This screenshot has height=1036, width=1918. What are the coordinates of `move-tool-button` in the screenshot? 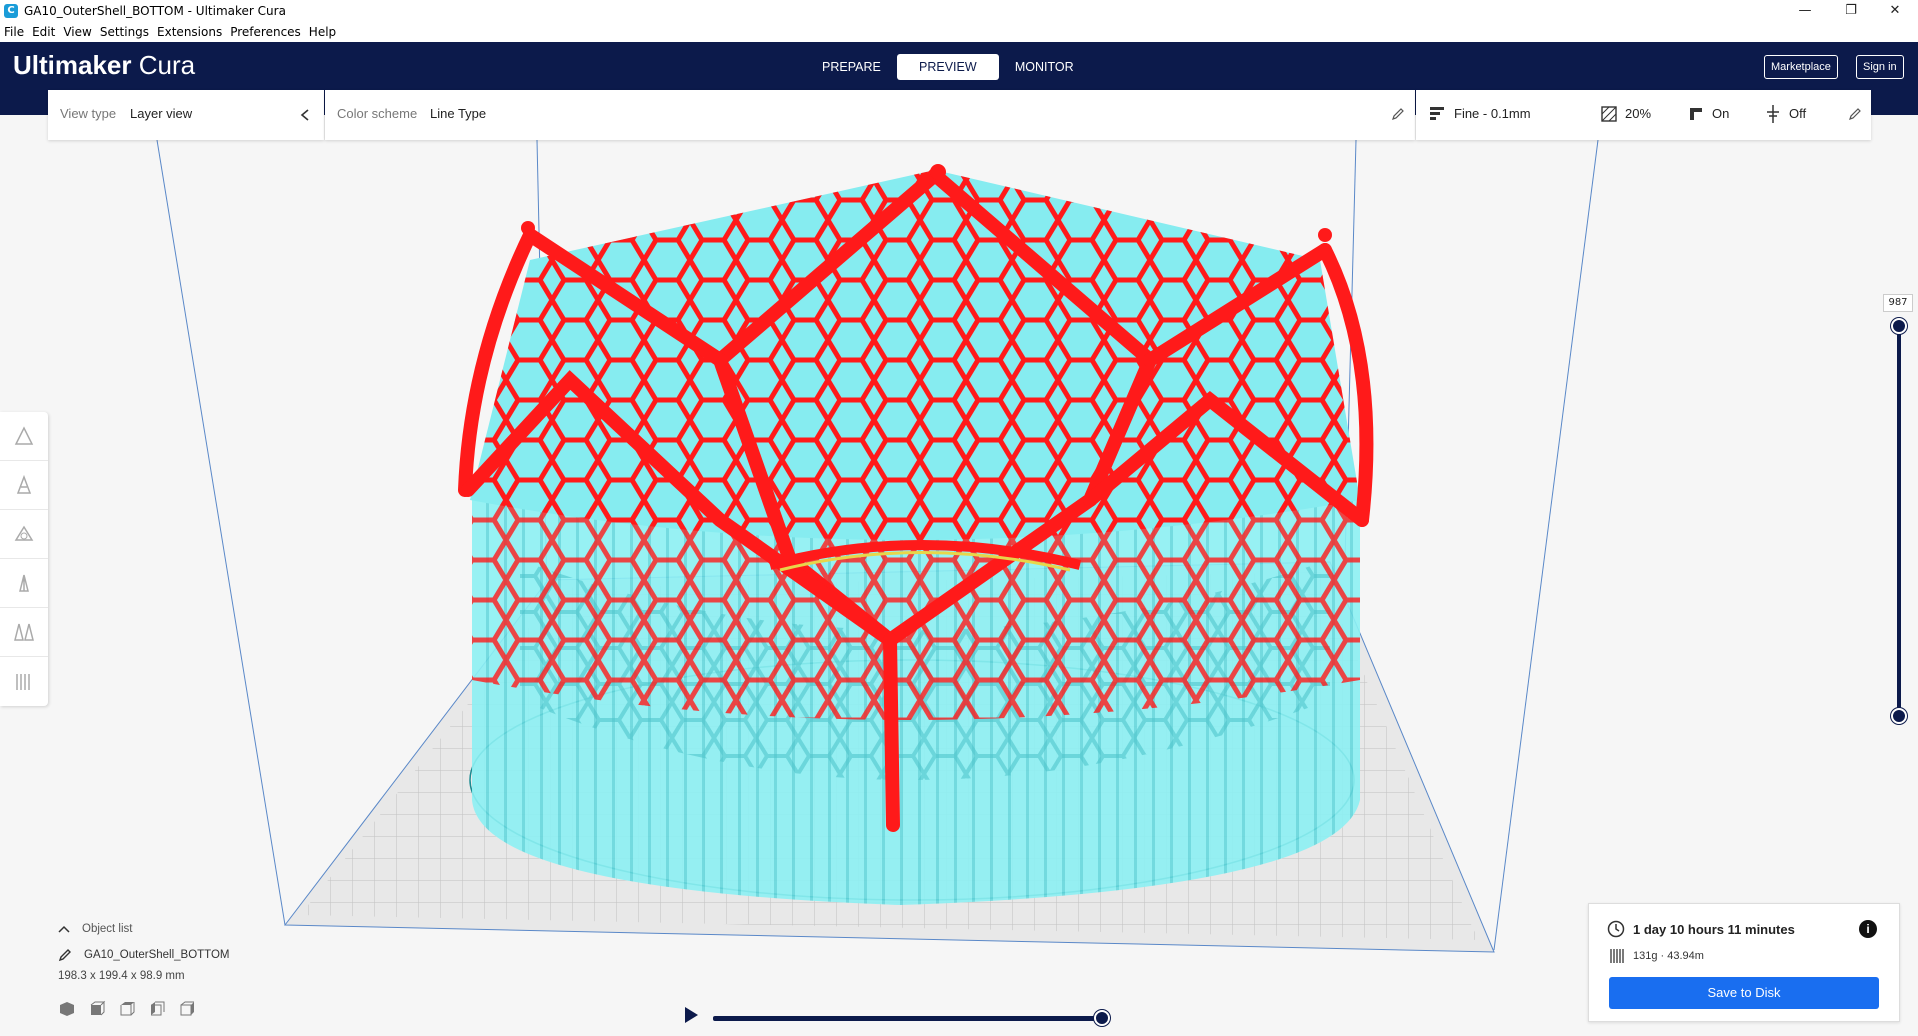 It's located at (24, 436).